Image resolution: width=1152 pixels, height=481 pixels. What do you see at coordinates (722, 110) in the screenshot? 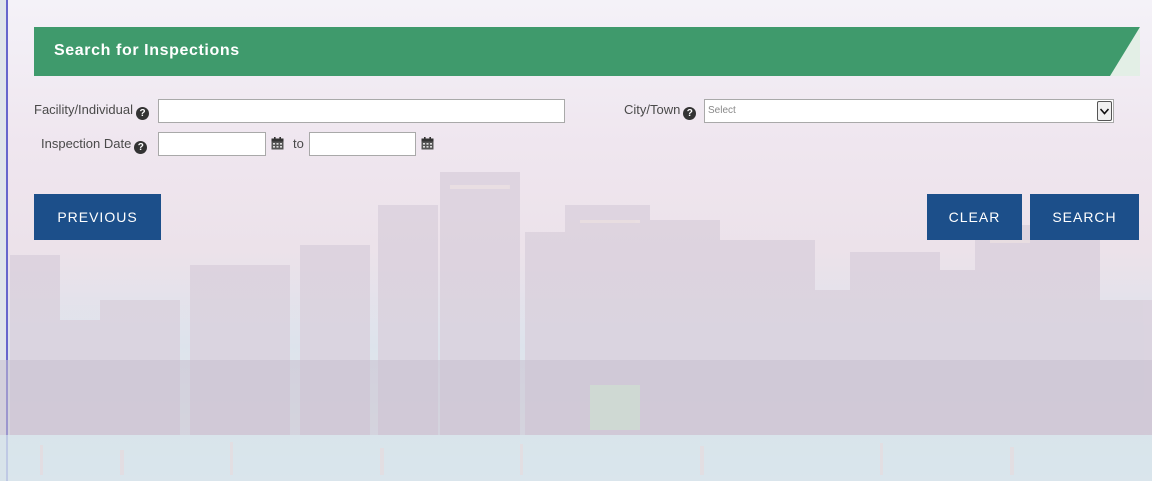
I see `city-select-value: Select` at bounding box center [722, 110].